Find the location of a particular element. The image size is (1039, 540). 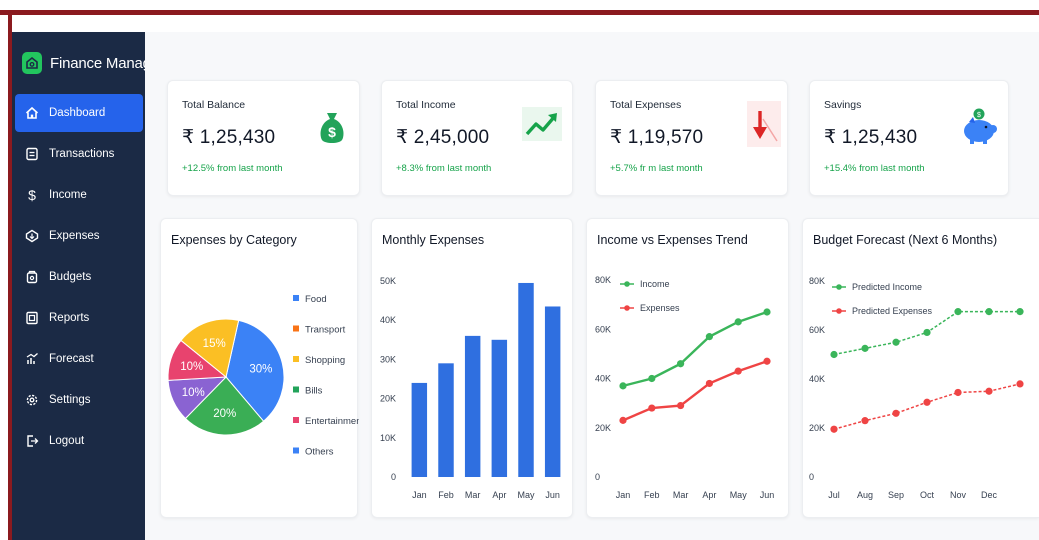

stat-change: +15.4% from last month is located at coordinates (874, 168).